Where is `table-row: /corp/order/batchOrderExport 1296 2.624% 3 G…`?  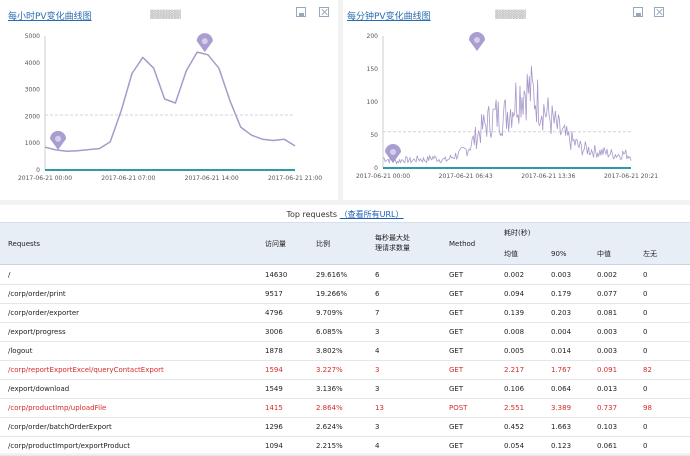 table-row: /corp/order/batchOrderExport 1296 2.624% 3 G… is located at coordinates (345, 427).